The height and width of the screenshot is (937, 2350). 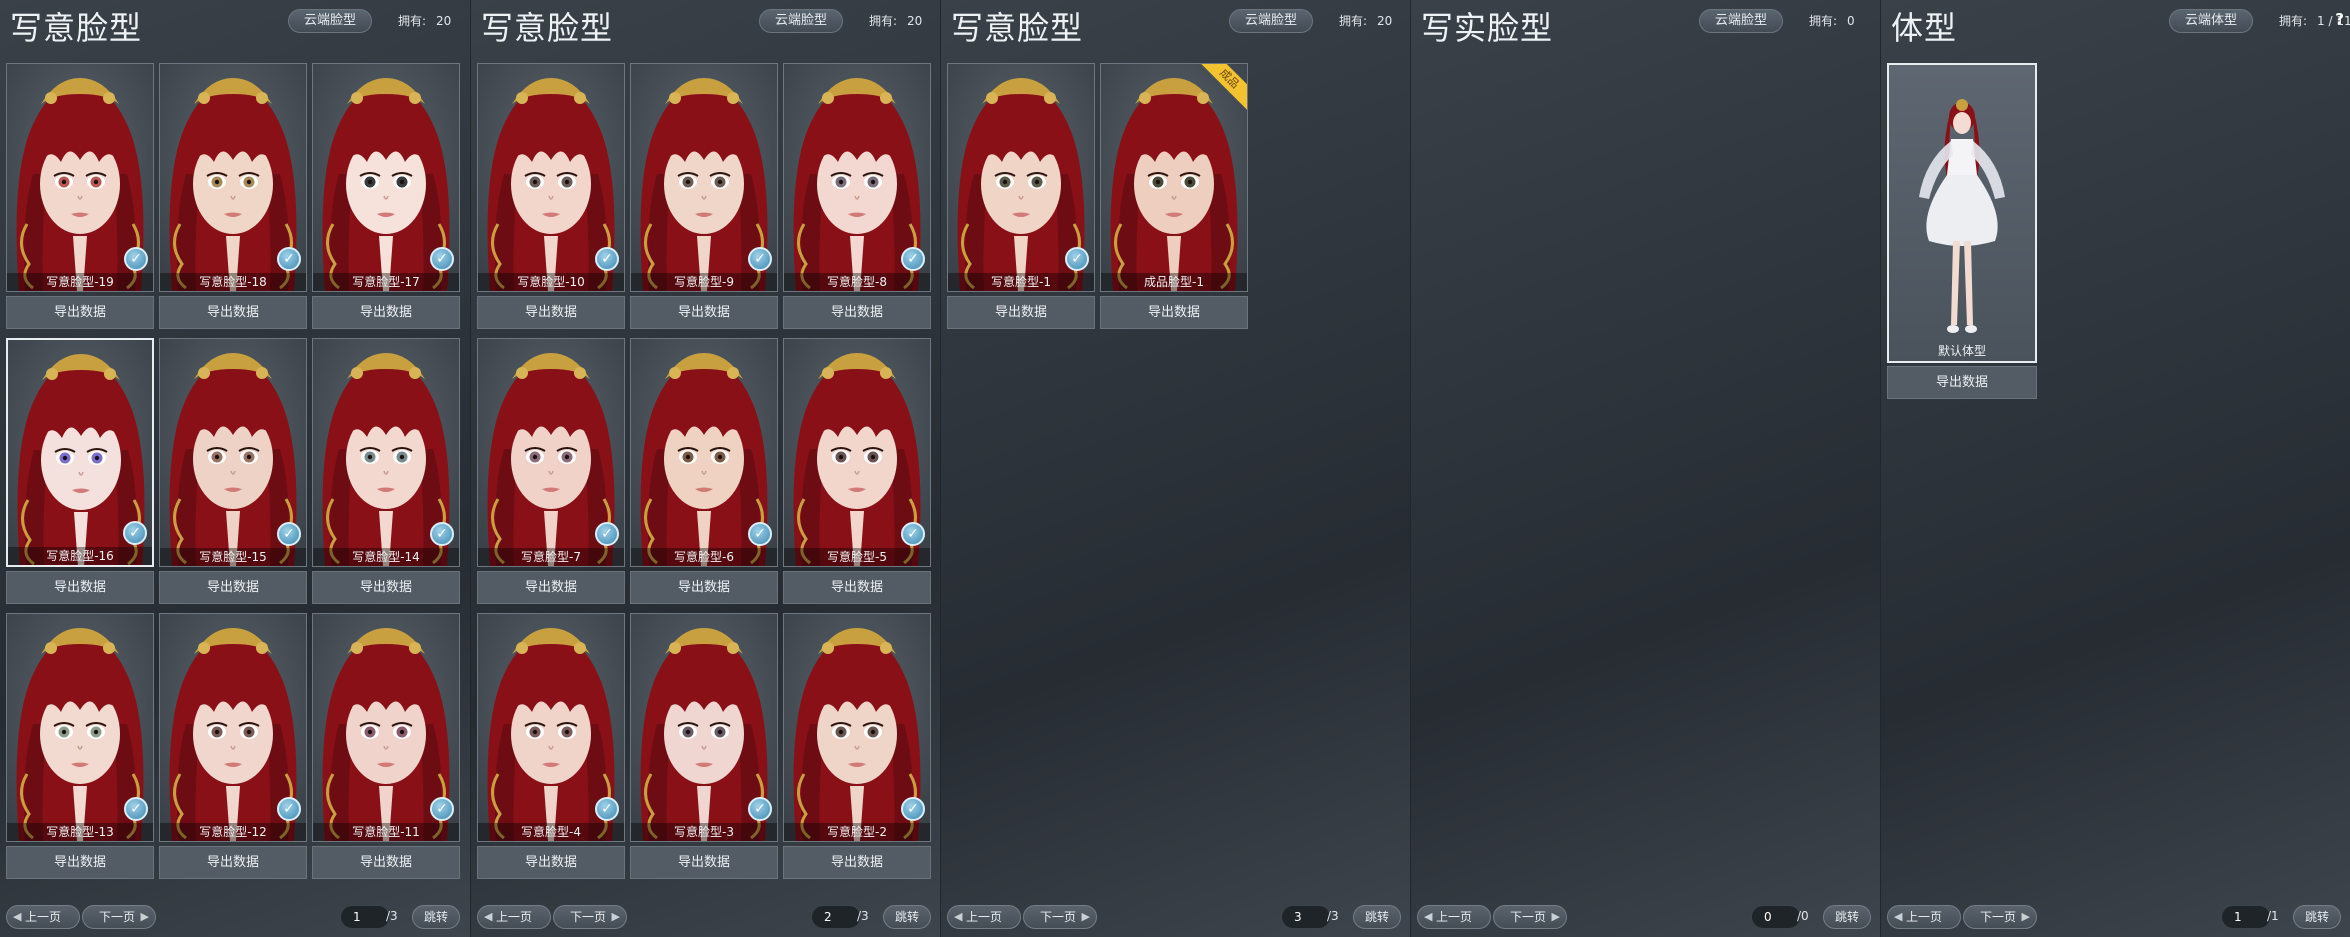 What do you see at coordinates (1174, 177) in the screenshot?
I see `face-thumbnail: 成品 成品脸型-1` at bounding box center [1174, 177].